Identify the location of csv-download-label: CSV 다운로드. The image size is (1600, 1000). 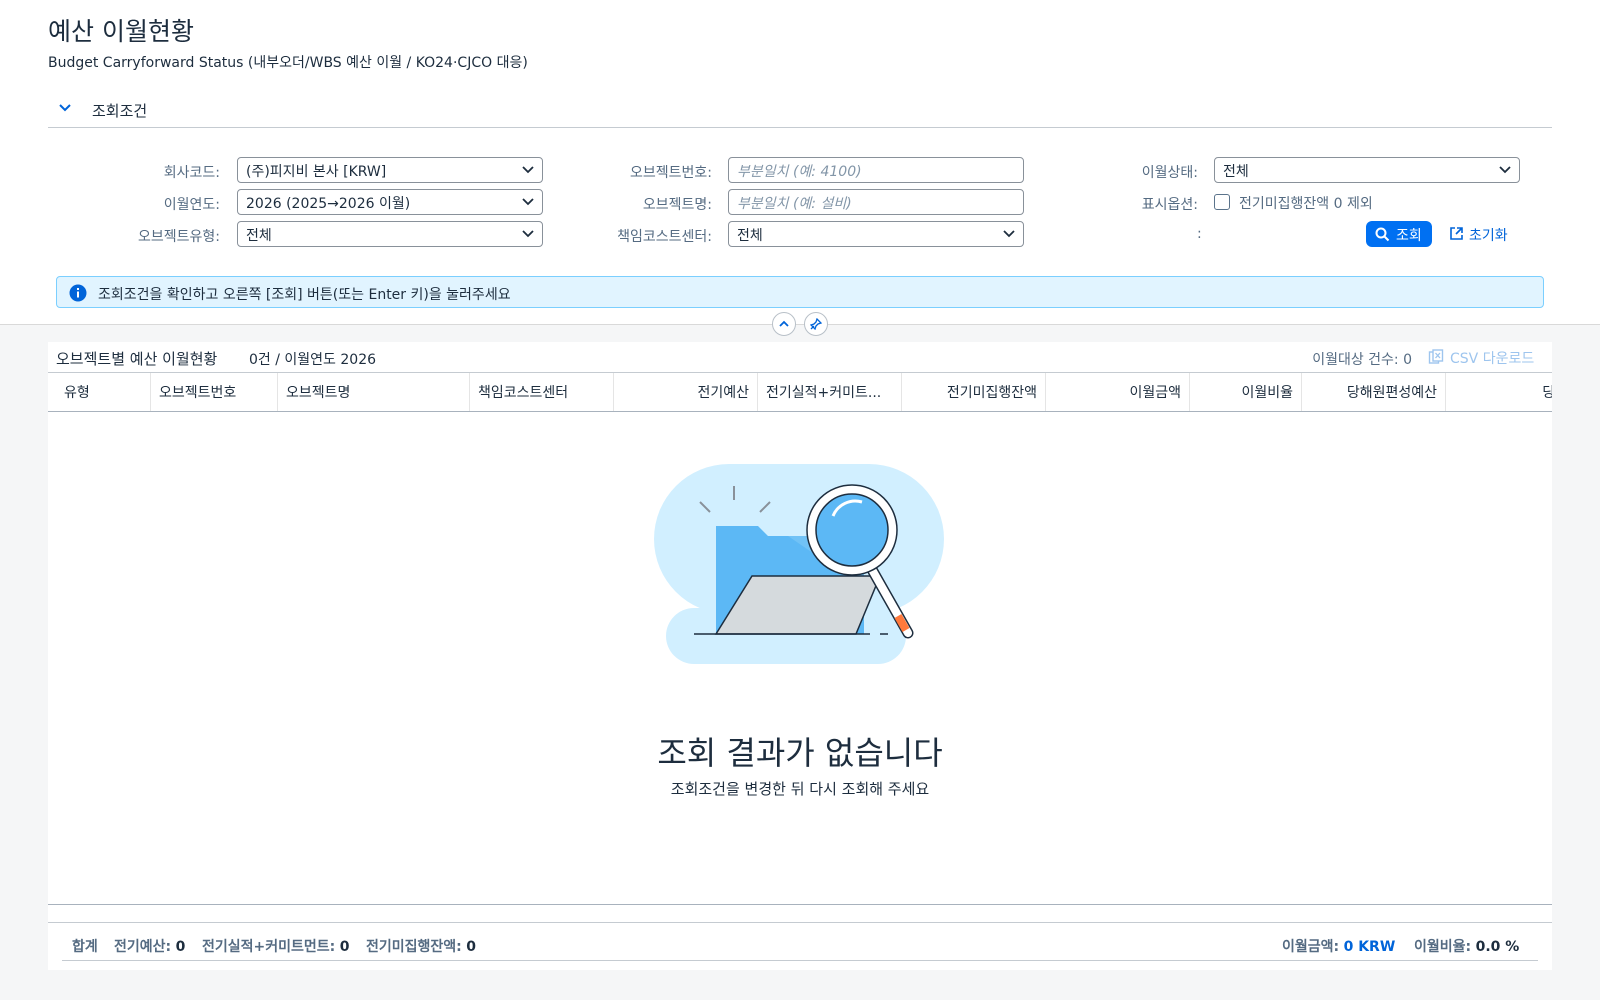
(1492, 359).